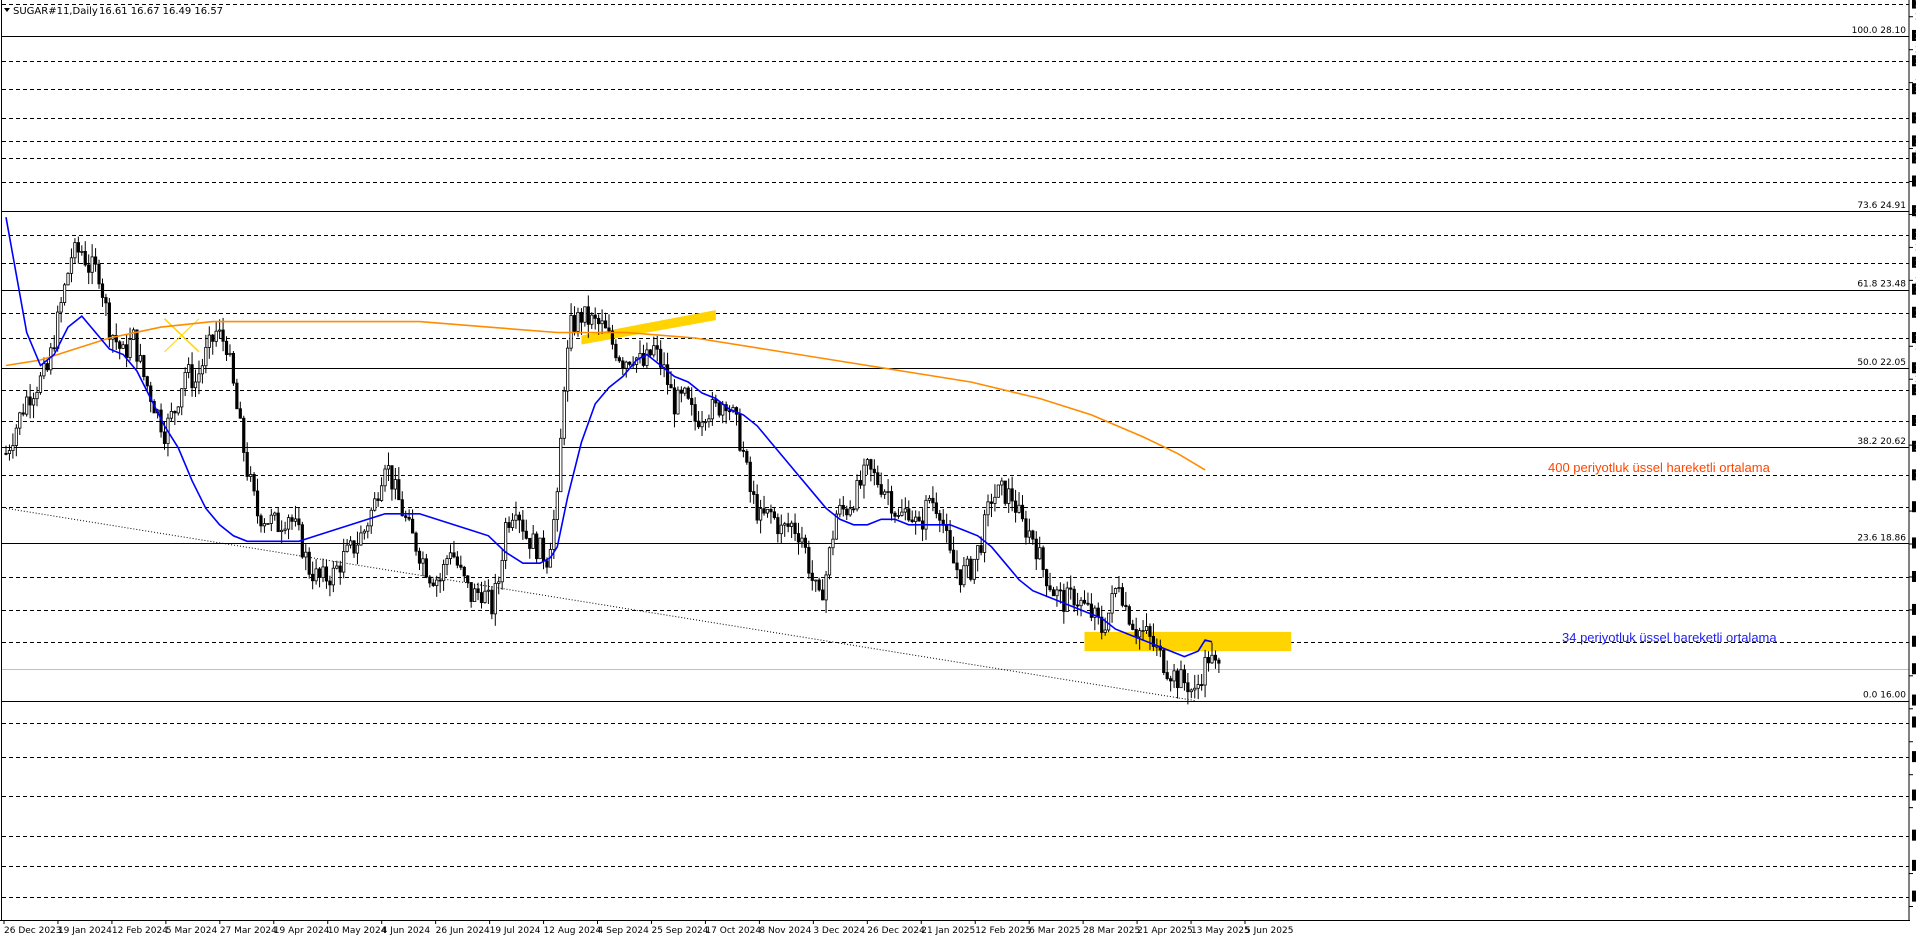 The width and height of the screenshot is (1916, 936). What do you see at coordinates (896, 931) in the screenshot?
I see `time-tick-label: 26 Dec 2024` at bounding box center [896, 931].